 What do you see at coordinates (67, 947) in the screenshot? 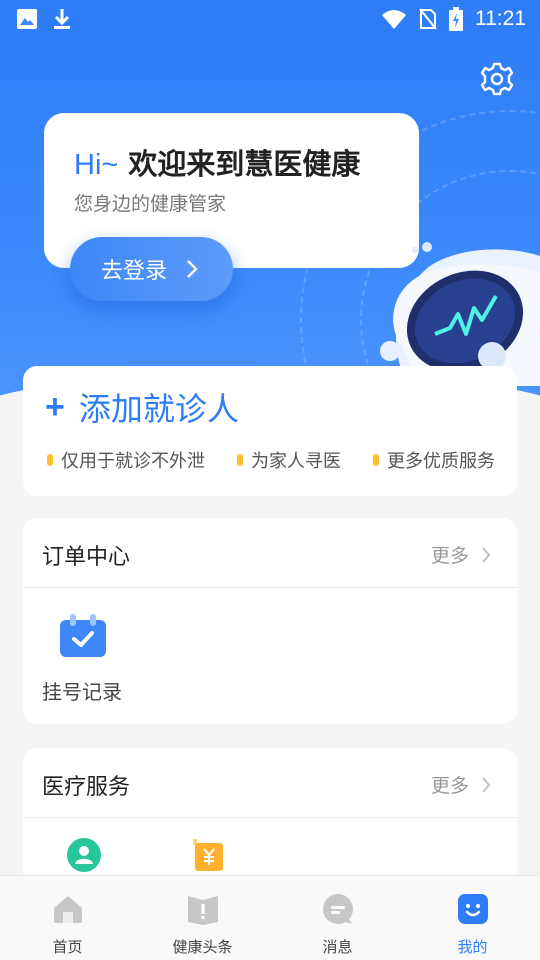
I see `nav-home-label: 首页` at bounding box center [67, 947].